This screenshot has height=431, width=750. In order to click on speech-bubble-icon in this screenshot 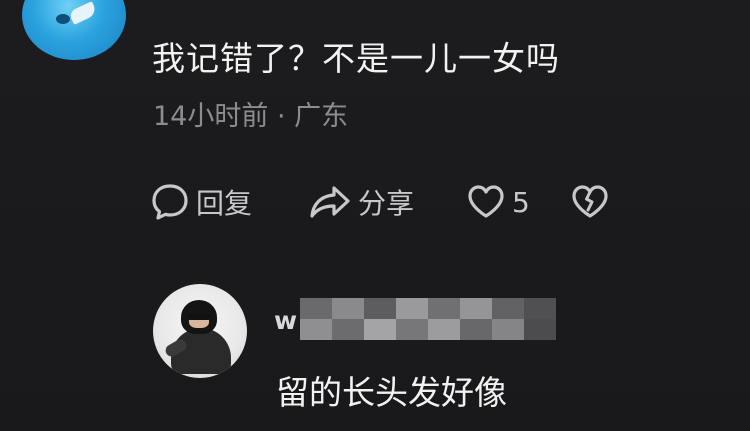, I will do `click(170, 202)`.